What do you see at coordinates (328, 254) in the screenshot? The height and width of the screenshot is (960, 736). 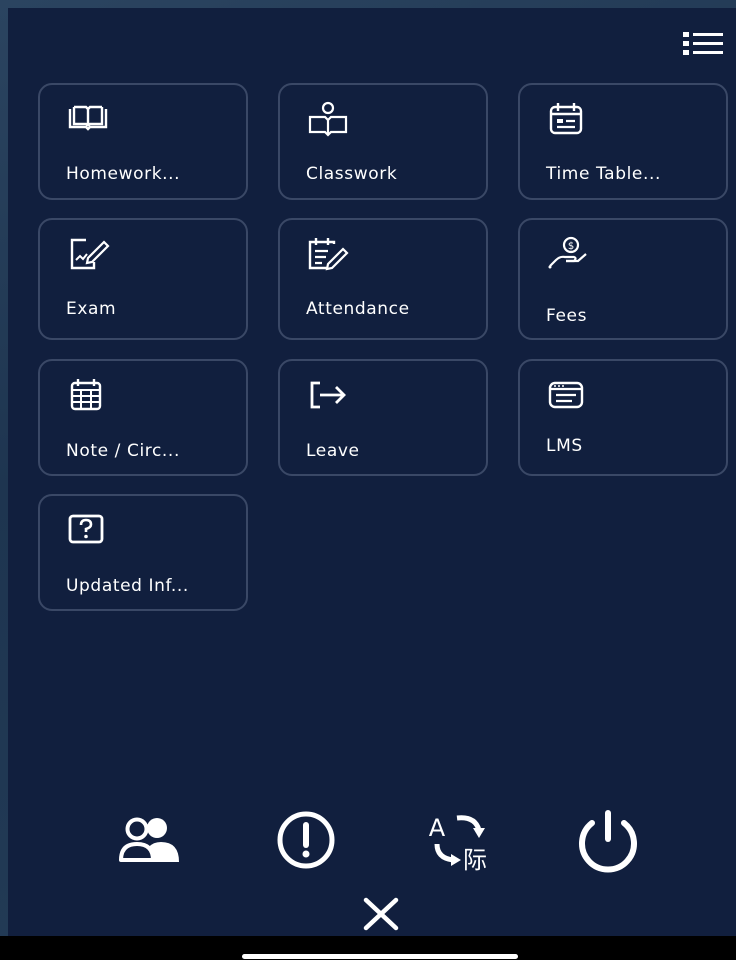 I see `attendance-list-pen-icon` at bounding box center [328, 254].